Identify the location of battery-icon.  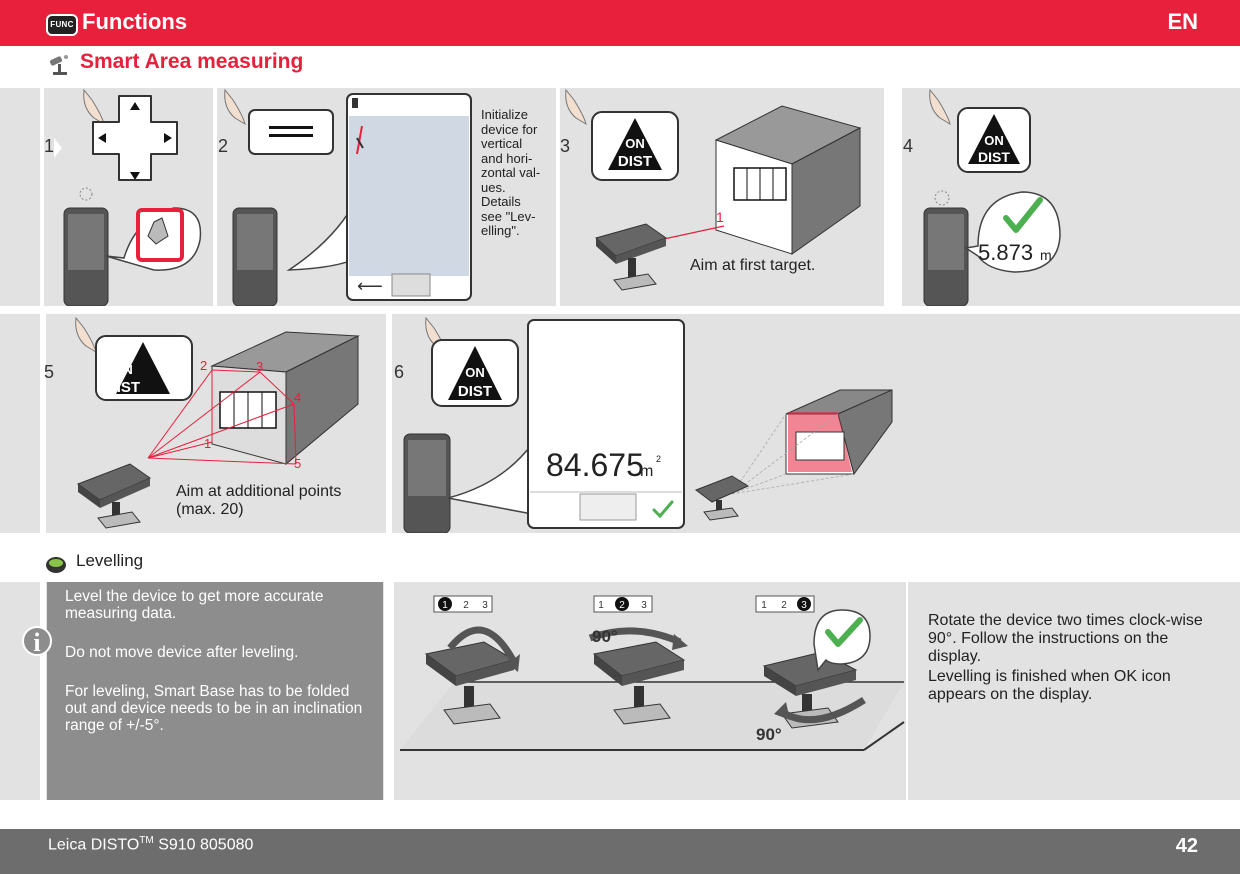
(355, 103).